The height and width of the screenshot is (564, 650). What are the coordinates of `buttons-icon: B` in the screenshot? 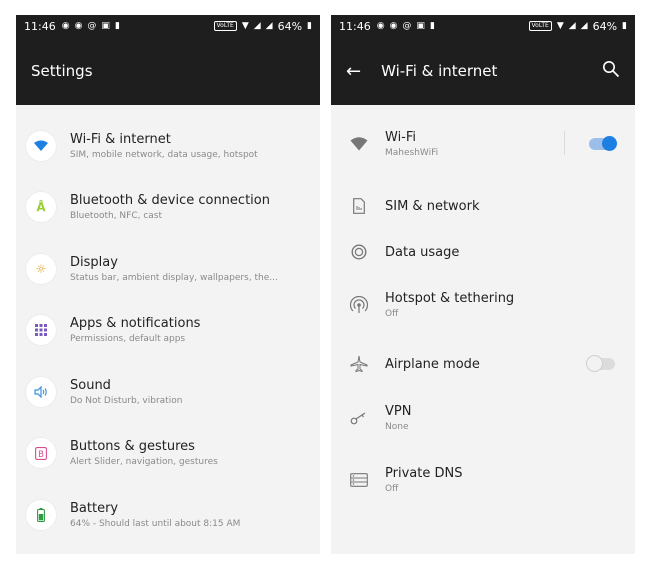 It's located at (41, 453).